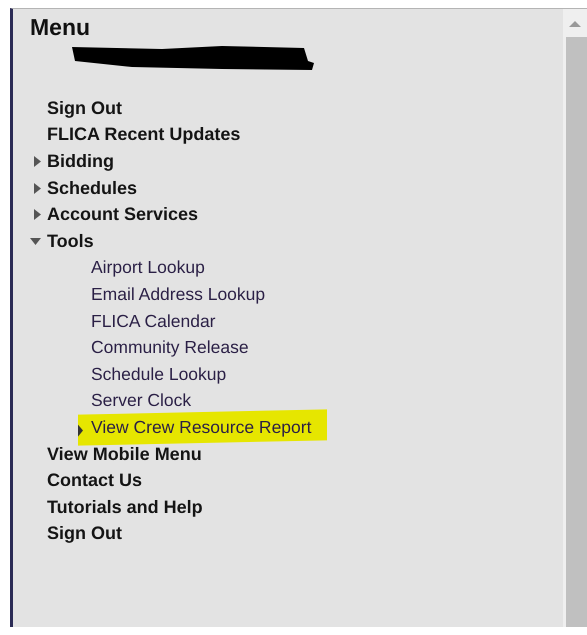 This screenshot has width=587, height=635. Describe the element at coordinates (124, 454) in the screenshot. I see `menu-item: View Mobile Menu` at that location.